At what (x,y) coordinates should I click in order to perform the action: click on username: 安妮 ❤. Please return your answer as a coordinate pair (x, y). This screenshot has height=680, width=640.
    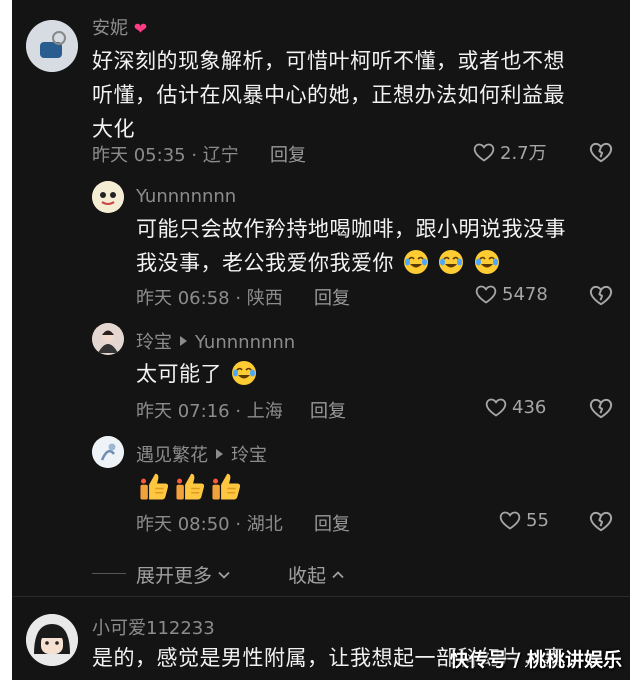
    Looking at the image, I should click on (119, 27).